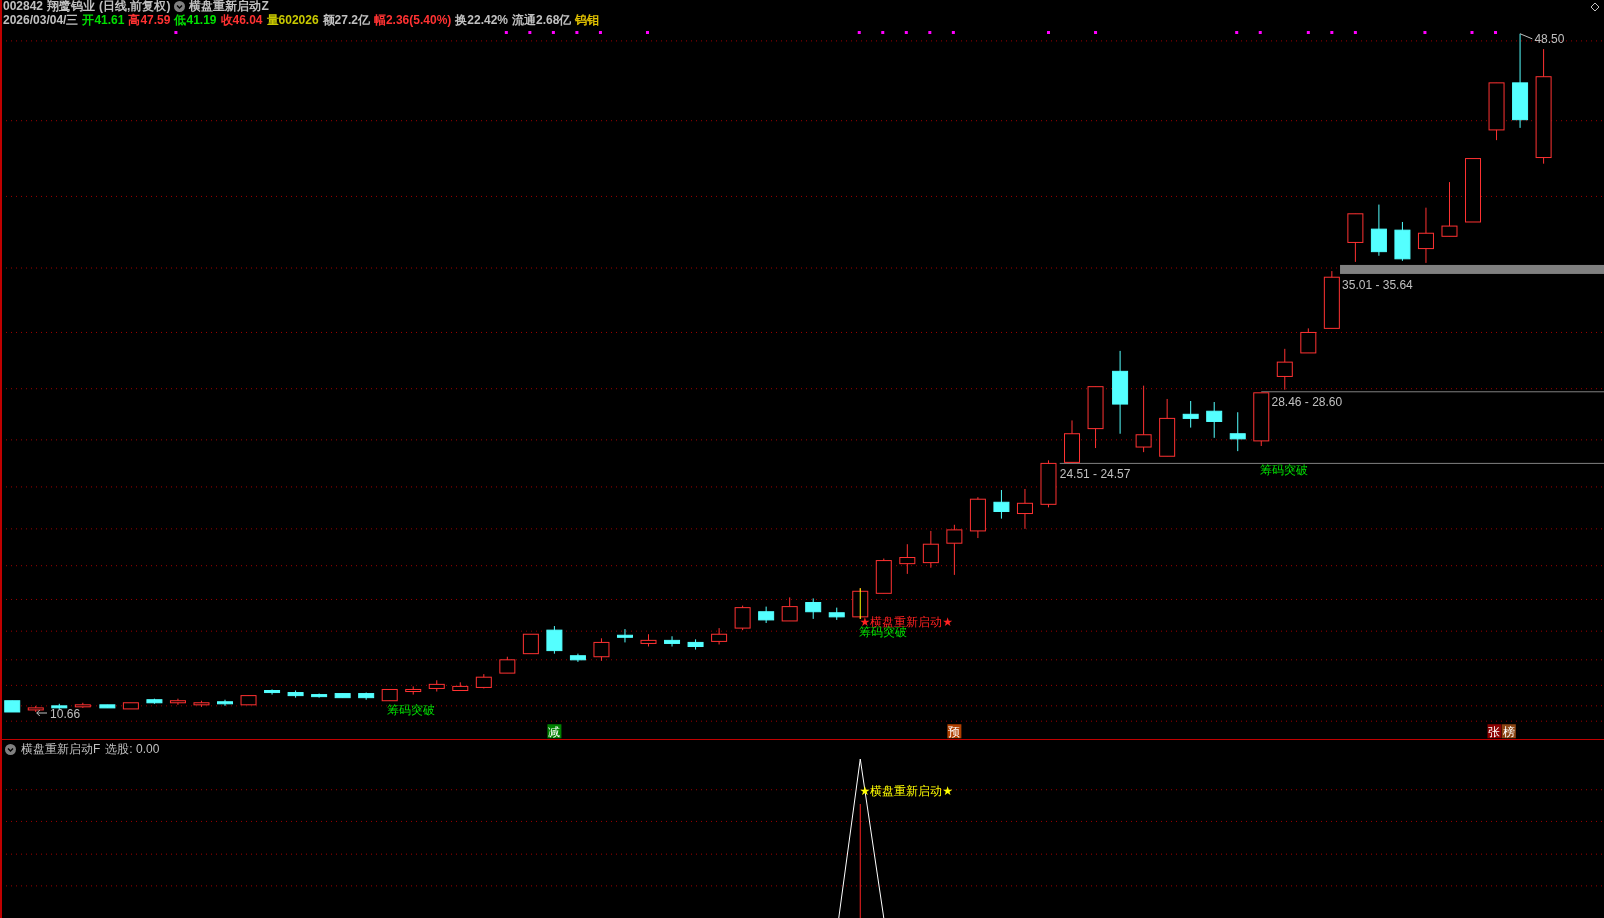 This screenshot has width=1604, height=918. What do you see at coordinates (1095, 473) in the screenshot?
I see `price-range-label: 24.51 - 24.57` at bounding box center [1095, 473].